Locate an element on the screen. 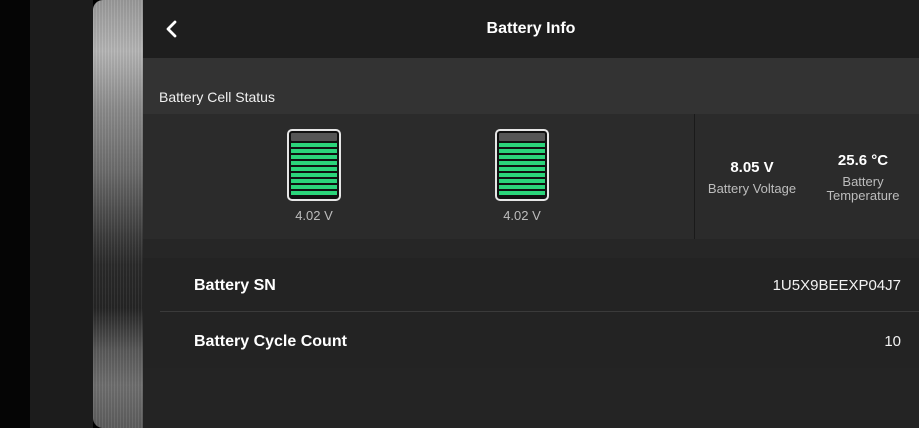 Image resolution: width=919 pixels, height=428 pixels. vertical-divider is located at coordinates (694, 176).